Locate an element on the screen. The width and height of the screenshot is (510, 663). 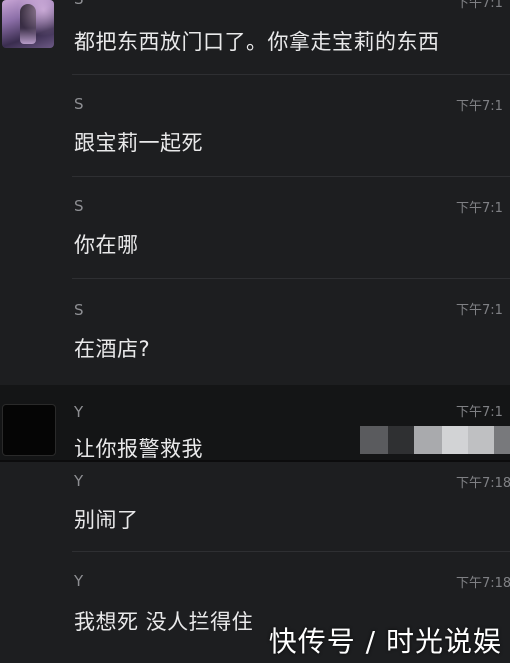
avatar-glow is located at coordinates (28, 24).